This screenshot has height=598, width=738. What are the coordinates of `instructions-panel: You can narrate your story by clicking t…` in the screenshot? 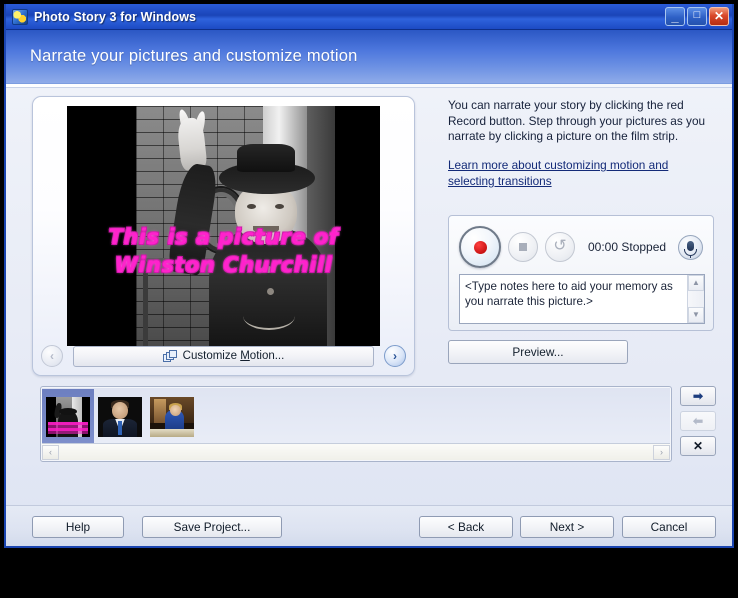 It's located at (580, 143).